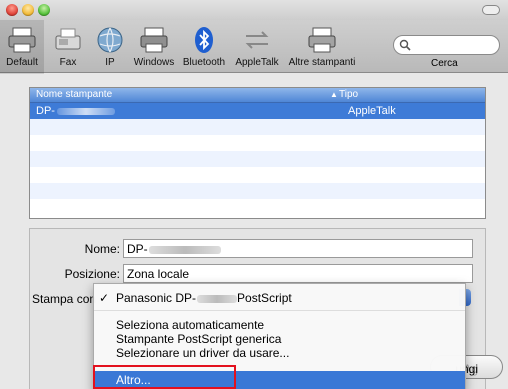 This screenshot has width=508, height=389. Describe the element at coordinates (198, 339) in the screenshot. I see `menu-item-generic-postscript: Stampante PostScript generica` at that location.